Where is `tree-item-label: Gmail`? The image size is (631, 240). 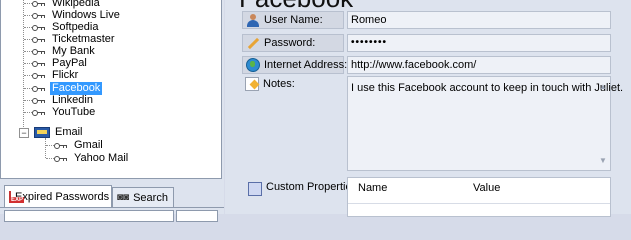
tree-item-label: Gmail is located at coordinates (88, 145).